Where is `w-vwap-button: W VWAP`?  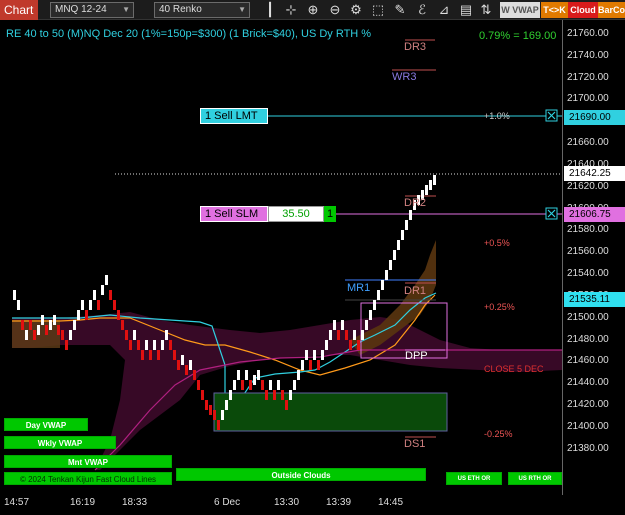 w-vwap-button: W VWAP is located at coordinates (520, 10).